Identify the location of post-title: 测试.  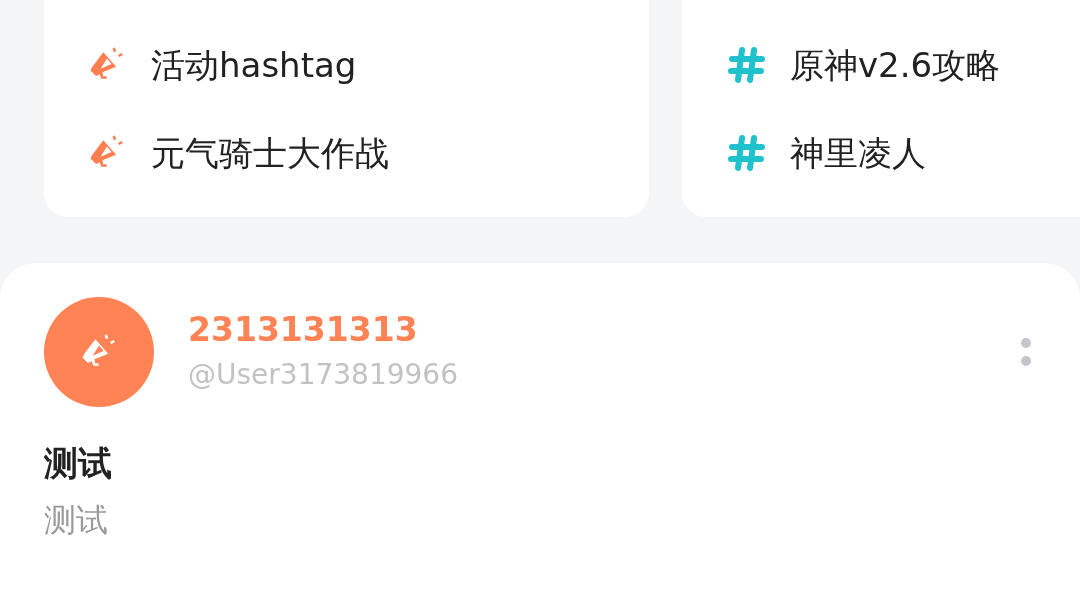
(78, 463).